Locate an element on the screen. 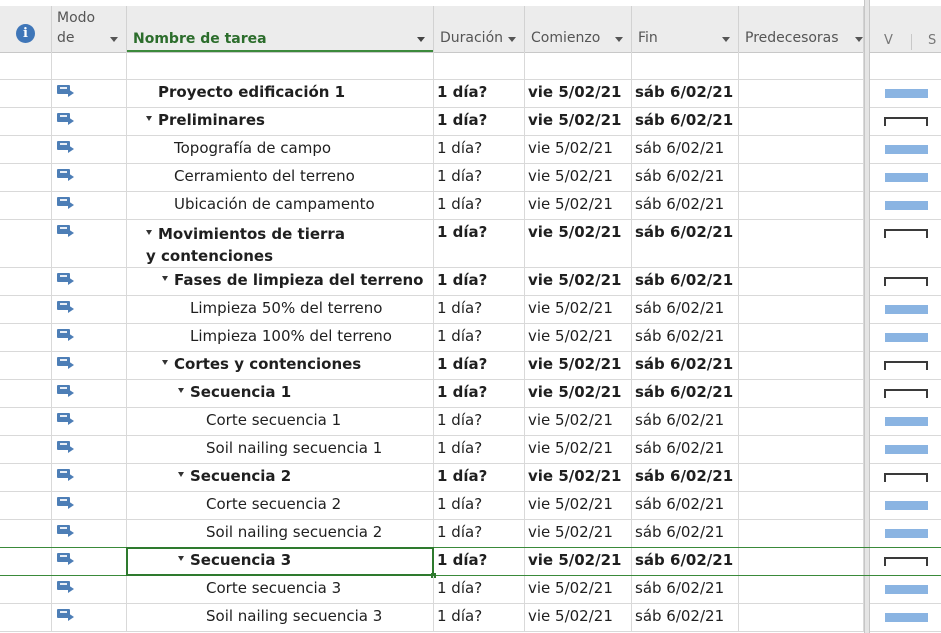 The width and height of the screenshot is (941, 633). table-row: Secuencia 3 1 día? vie 5/02/21 sáb 6/02/21 is located at coordinates (470, 562).